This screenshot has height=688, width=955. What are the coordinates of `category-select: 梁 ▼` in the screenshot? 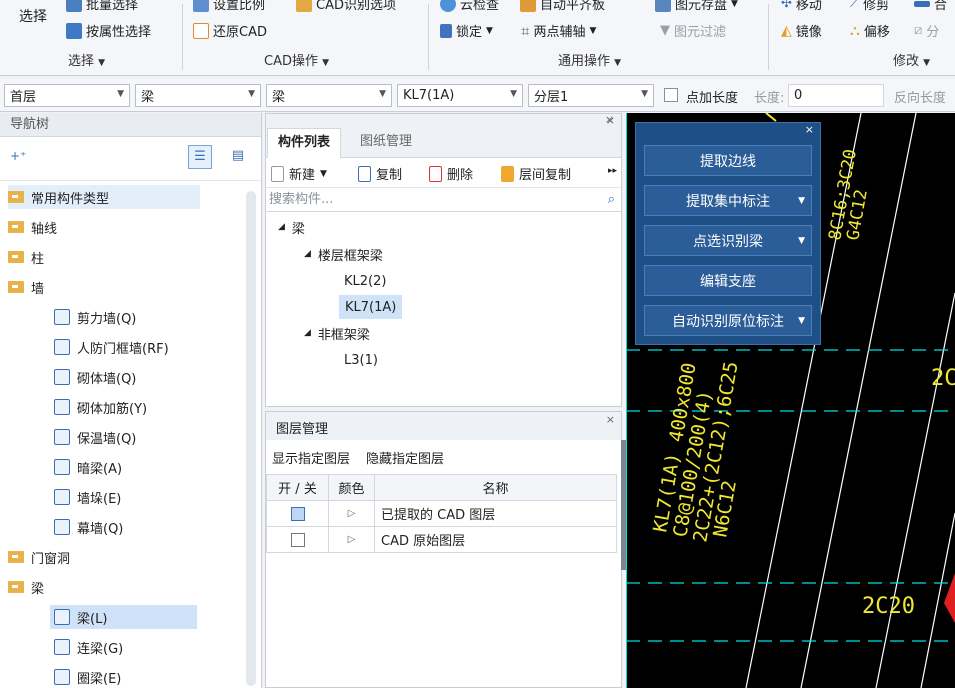 It's located at (198, 95).